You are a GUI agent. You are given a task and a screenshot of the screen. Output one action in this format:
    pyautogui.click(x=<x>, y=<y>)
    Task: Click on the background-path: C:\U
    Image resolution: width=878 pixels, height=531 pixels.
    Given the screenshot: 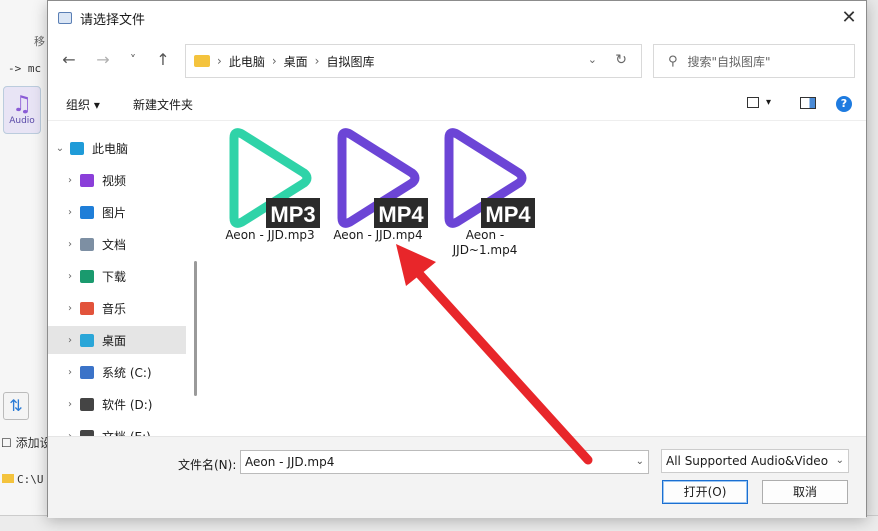 What is the action you would take?
    pyautogui.click(x=23, y=479)
    